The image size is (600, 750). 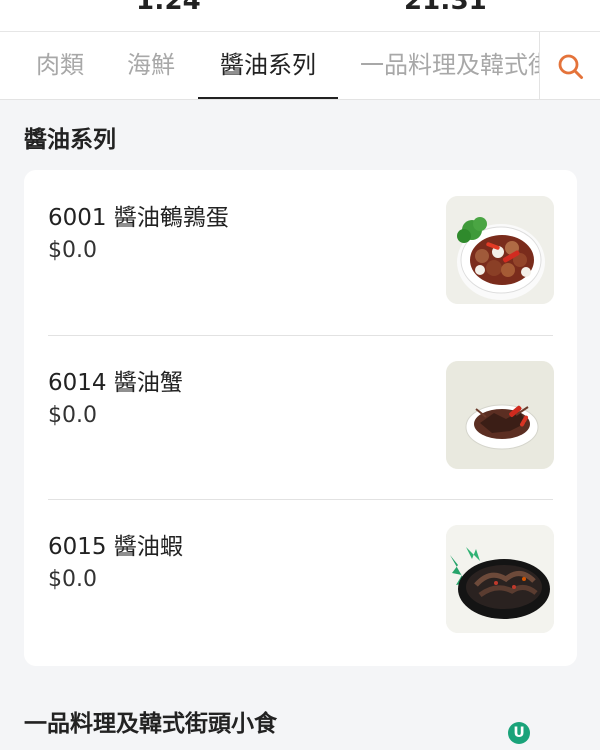 What do you see at coordinates (500, 579) in the screenshot?
I see `soy-shrimp-photo` at bounding box center [500, 579].